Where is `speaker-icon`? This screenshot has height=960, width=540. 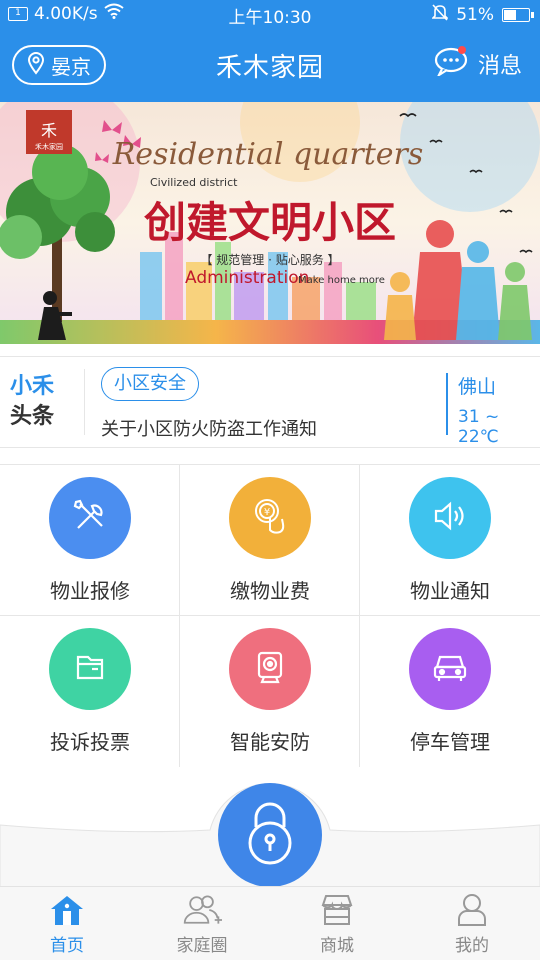
speaker-icon is located at coordinates (450, 518).